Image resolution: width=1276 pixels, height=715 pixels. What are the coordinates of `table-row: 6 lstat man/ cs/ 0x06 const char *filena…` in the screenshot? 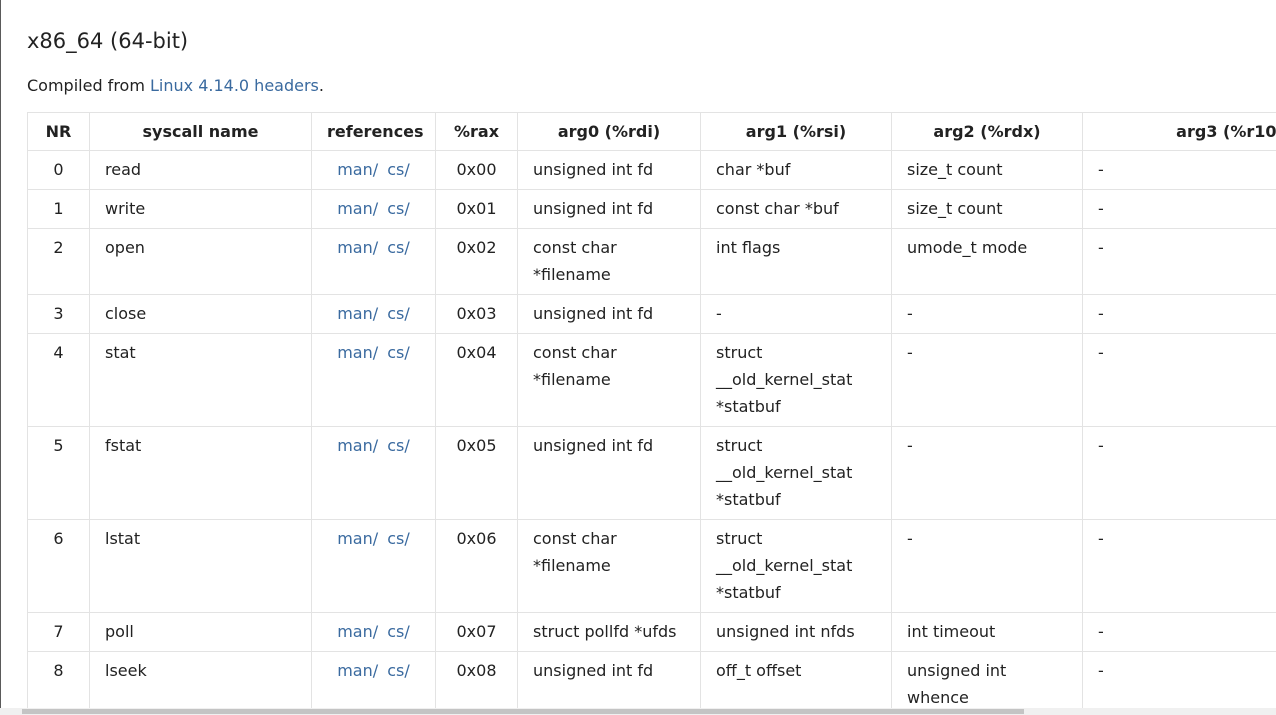 It's located at (651, 566).